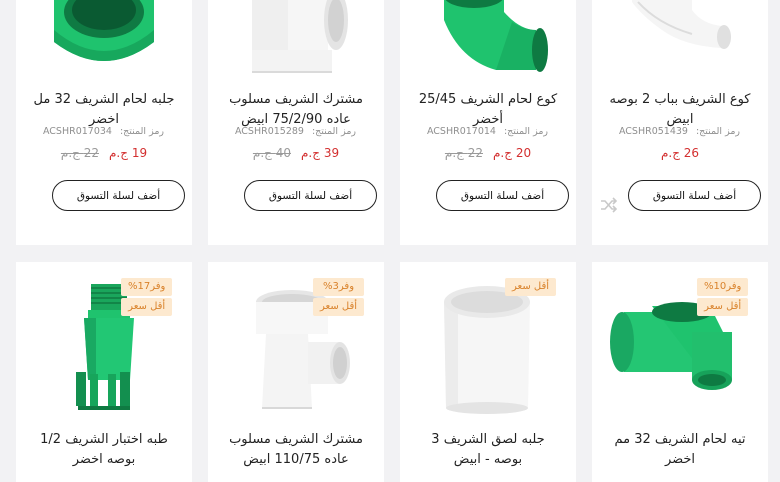 The width and height of the screenshot is (780, 482). Describe the element at coordinates (680, 440) in the screenshot. I see `product-title-line1: تيه لحام الشريف 32 مم` at that location.